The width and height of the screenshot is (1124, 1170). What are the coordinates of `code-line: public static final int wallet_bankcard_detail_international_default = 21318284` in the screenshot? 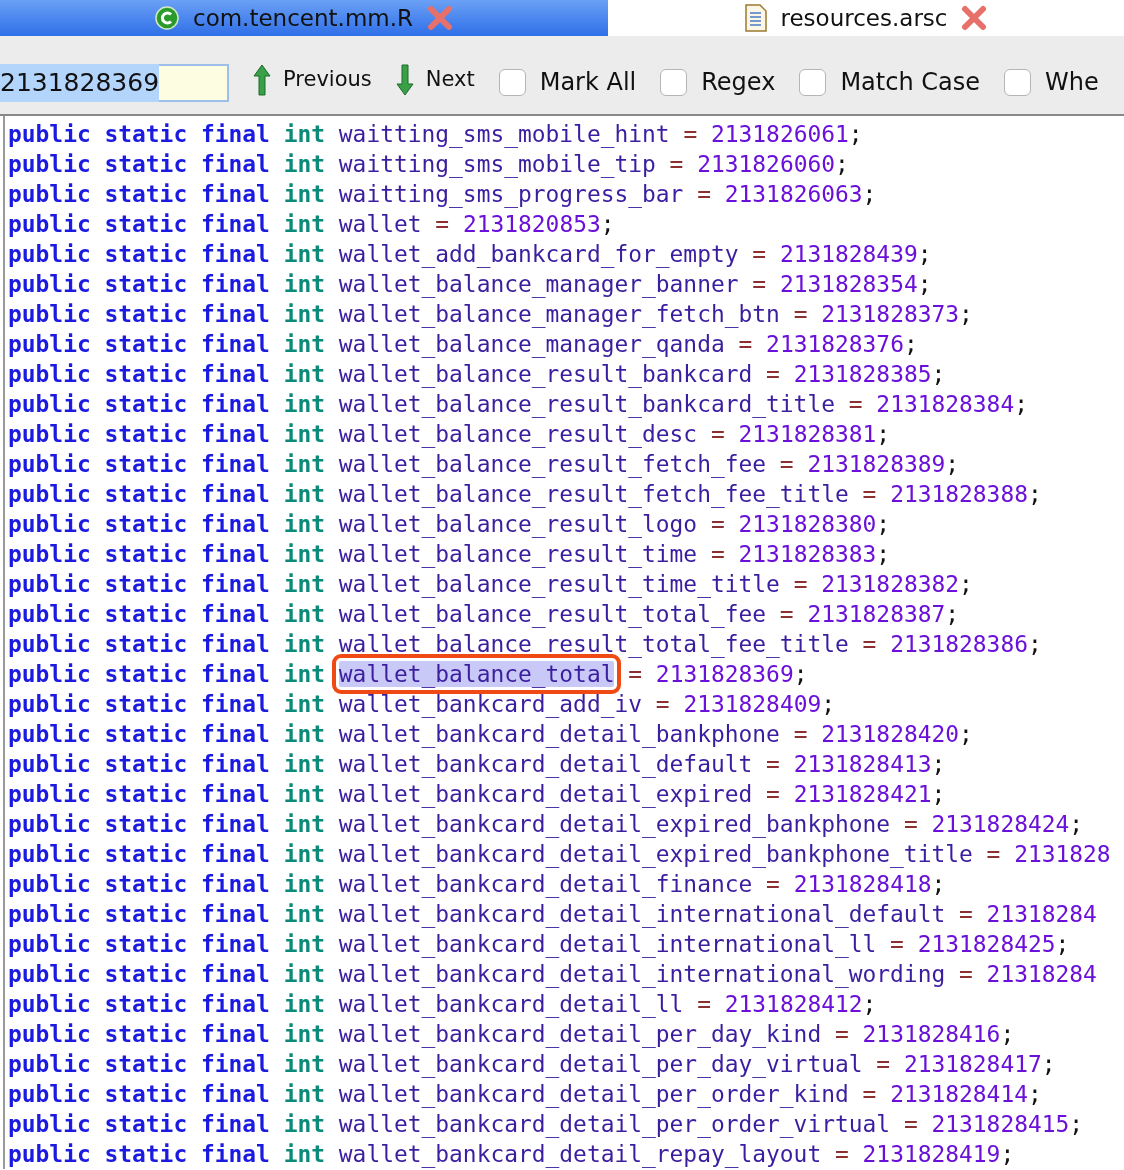 It's located at (553, 914).